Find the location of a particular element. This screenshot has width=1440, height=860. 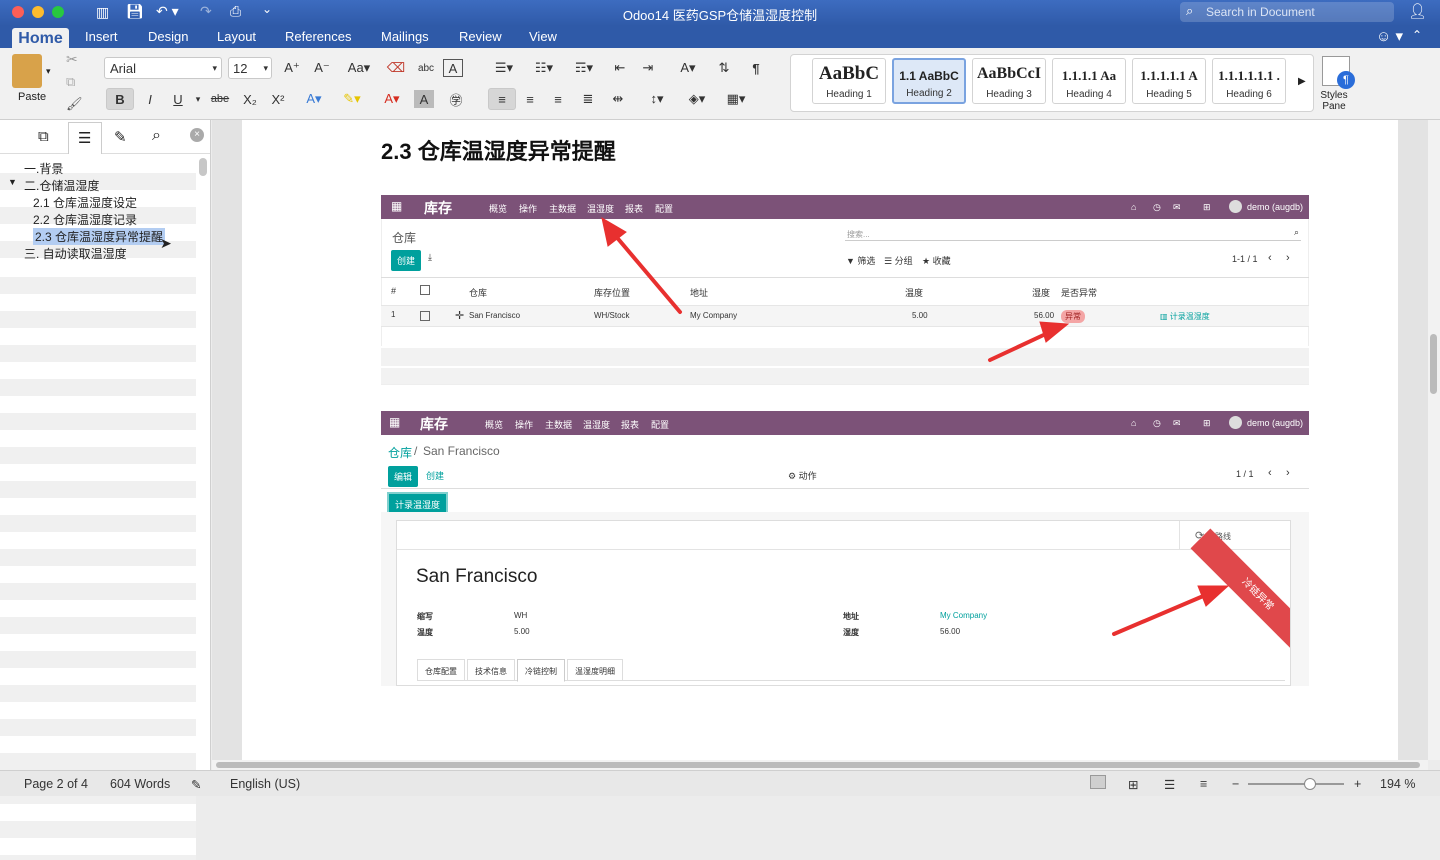

web-layout-icon: ⊞ is located at coordinates (1133, 784).